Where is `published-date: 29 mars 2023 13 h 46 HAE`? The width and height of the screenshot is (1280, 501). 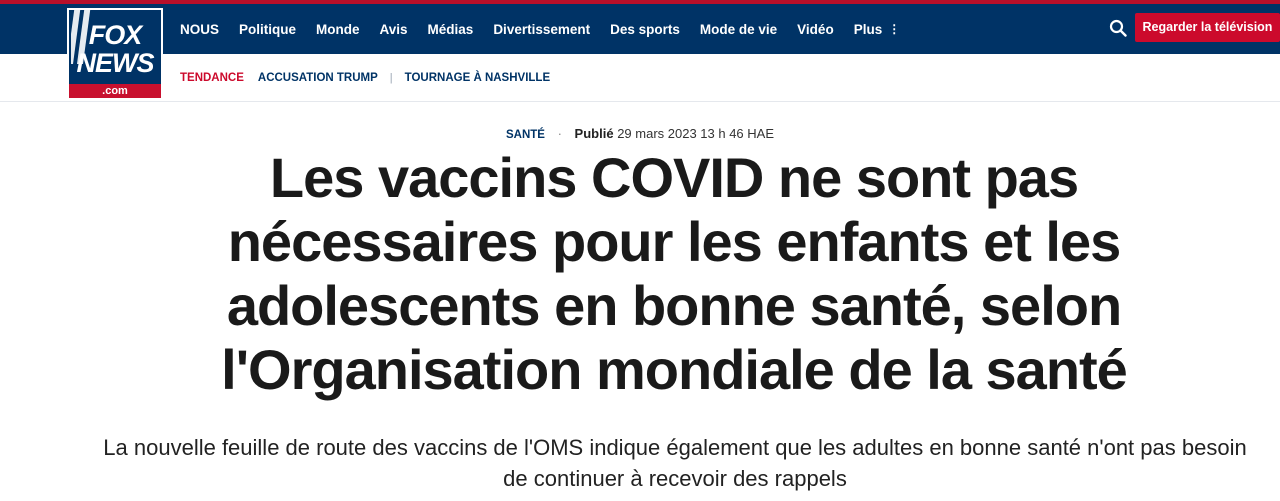 published-date: 29 mars 2023 13 h 46 HAE is located at coordinates (696, 133).